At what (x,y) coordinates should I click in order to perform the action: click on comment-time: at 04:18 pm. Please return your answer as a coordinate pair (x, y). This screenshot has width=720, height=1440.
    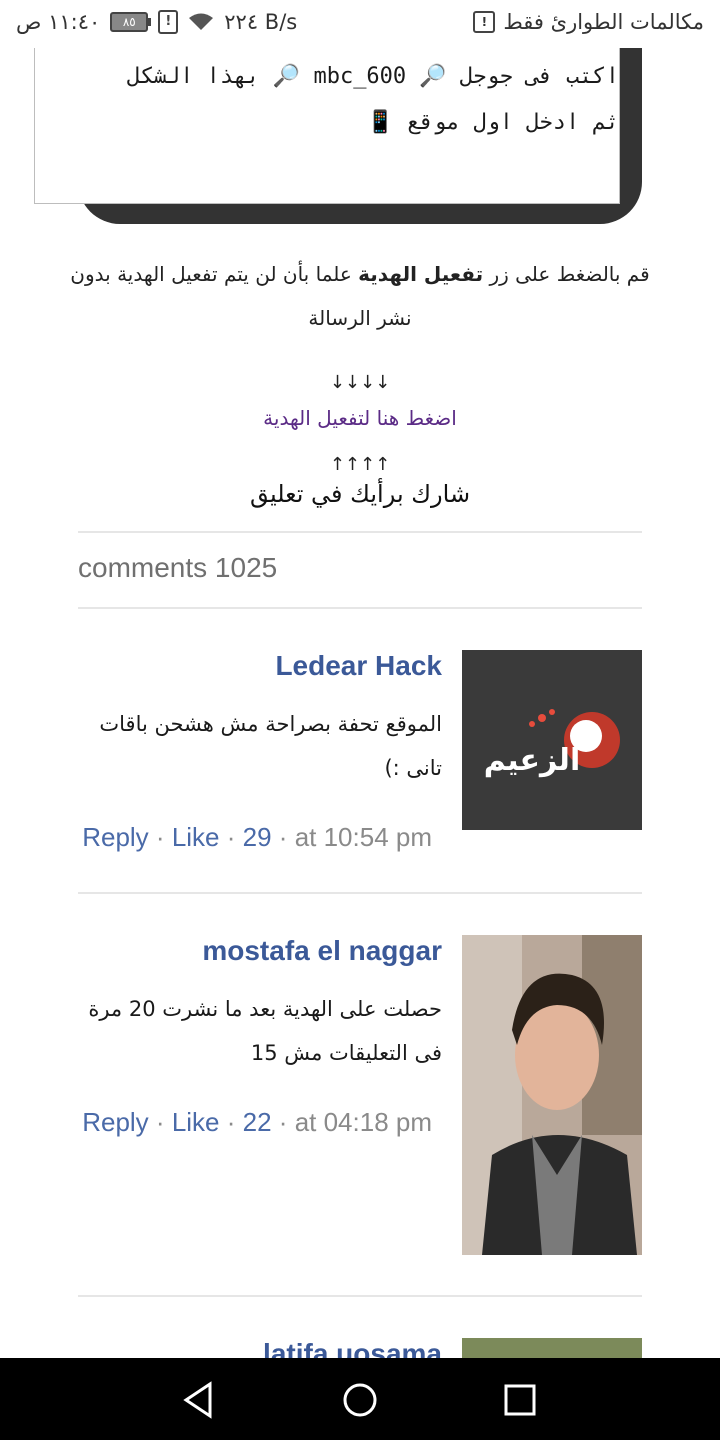
    Looking at the image, I should click on (363, 1122).